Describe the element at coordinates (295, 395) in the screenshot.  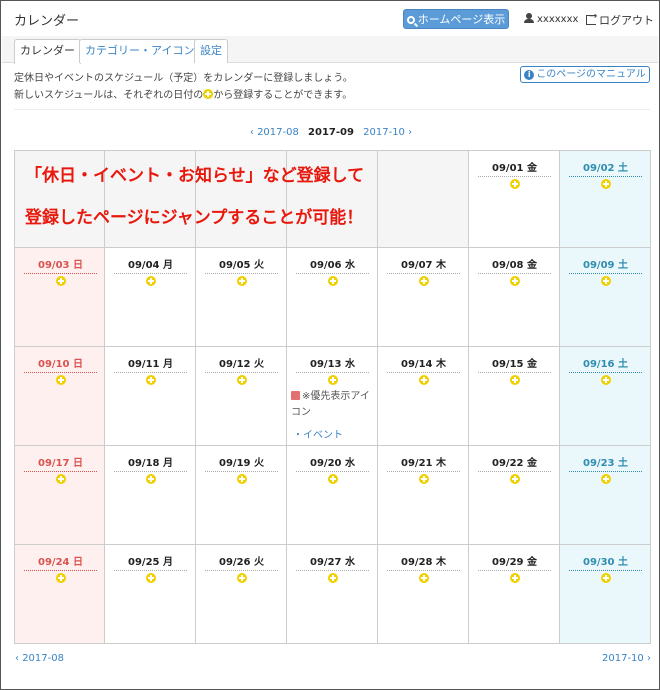
I see `event-category-icon` at that location.